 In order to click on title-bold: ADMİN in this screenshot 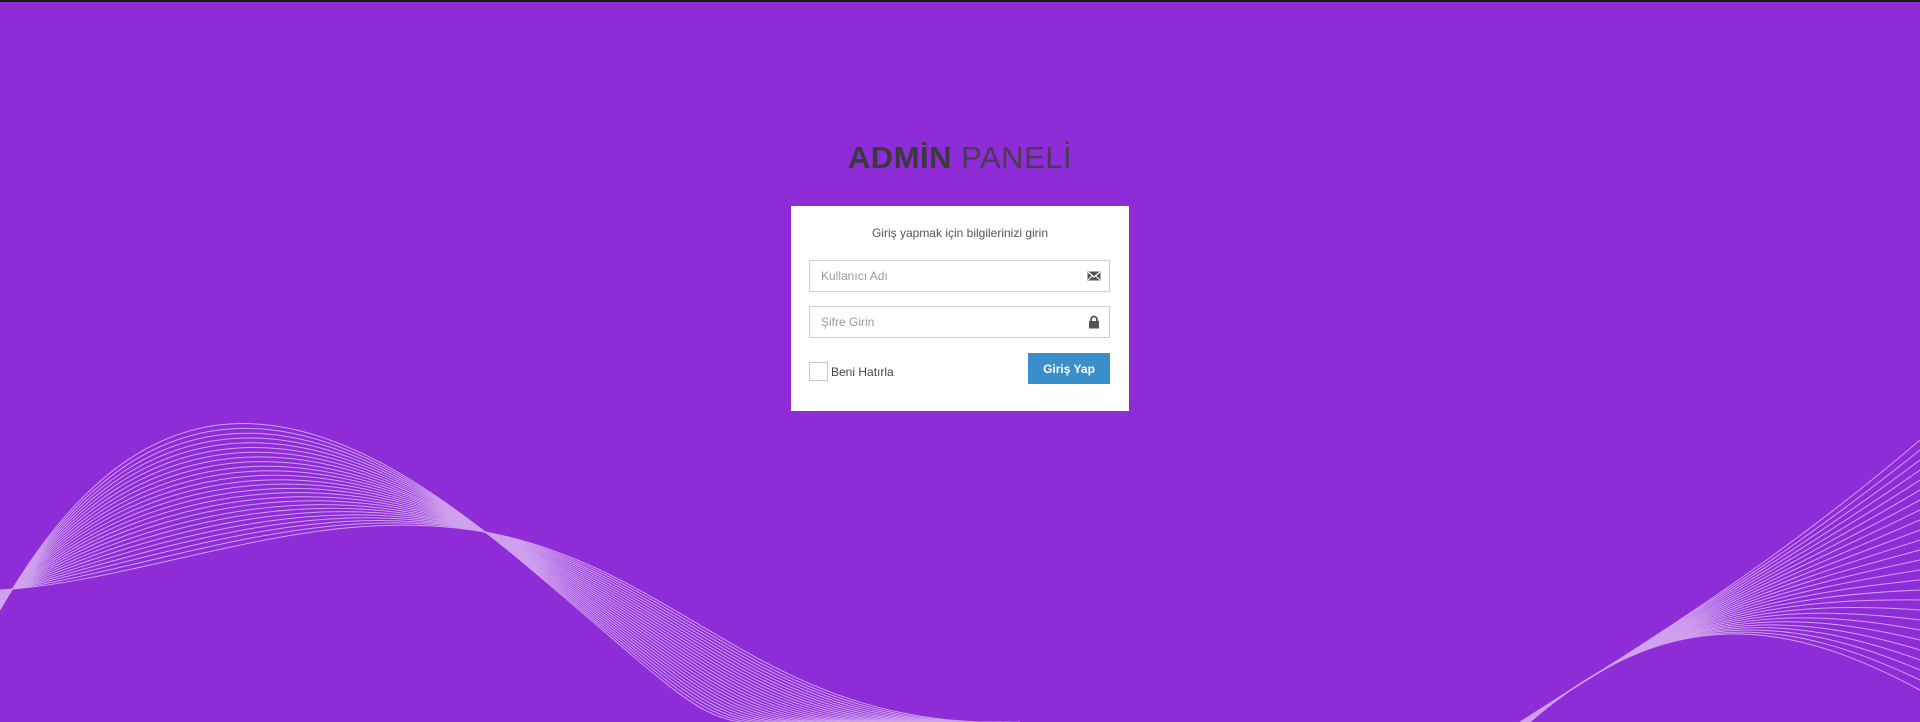, I will do `click(899, 157)`.